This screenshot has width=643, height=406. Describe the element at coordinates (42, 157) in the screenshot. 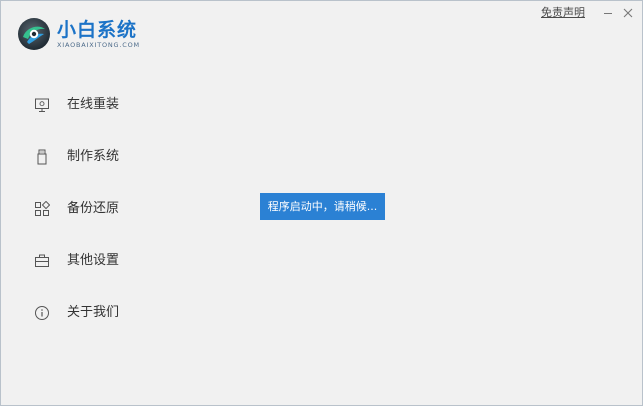

I see `usb-drive-icon` at that location.